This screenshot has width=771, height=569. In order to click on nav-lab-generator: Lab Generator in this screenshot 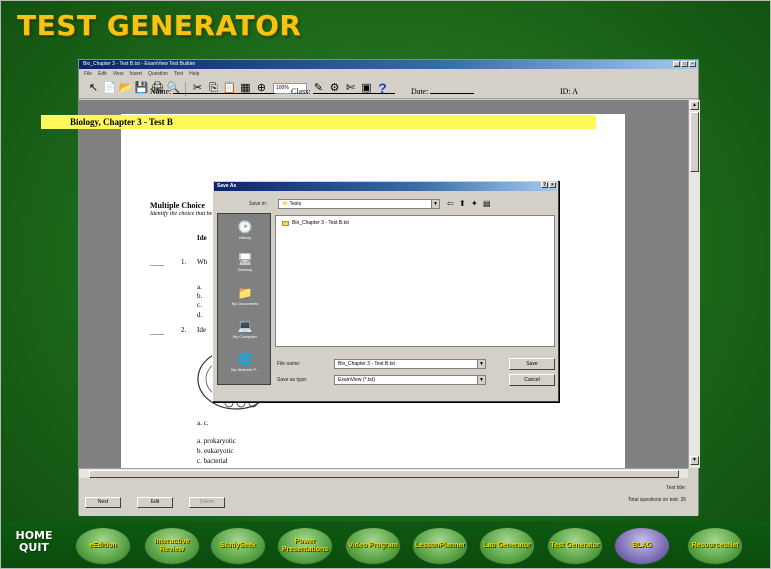, I will do `click(507, 546)`.